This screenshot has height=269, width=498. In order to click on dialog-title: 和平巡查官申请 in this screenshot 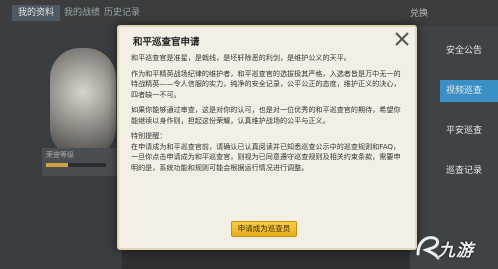, I will do `click(166, 42)`.